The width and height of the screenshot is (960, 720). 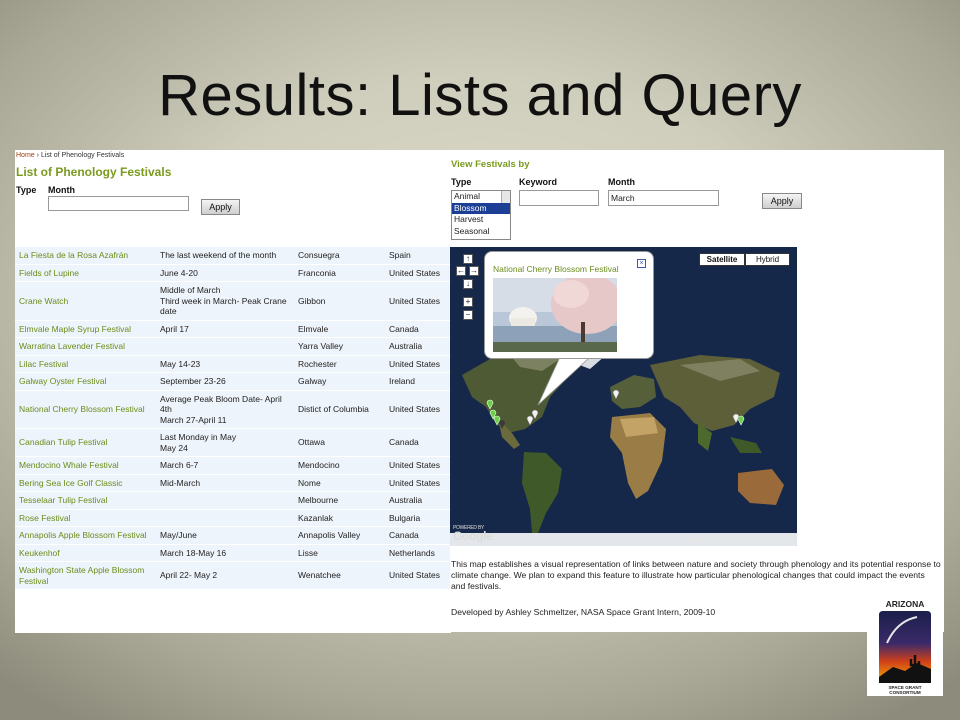 What do you see at coordinates (556, 269) in the screenshot?
I see `popup-title: National Cherry Blossom Festival` at bounding box center [556, 269].